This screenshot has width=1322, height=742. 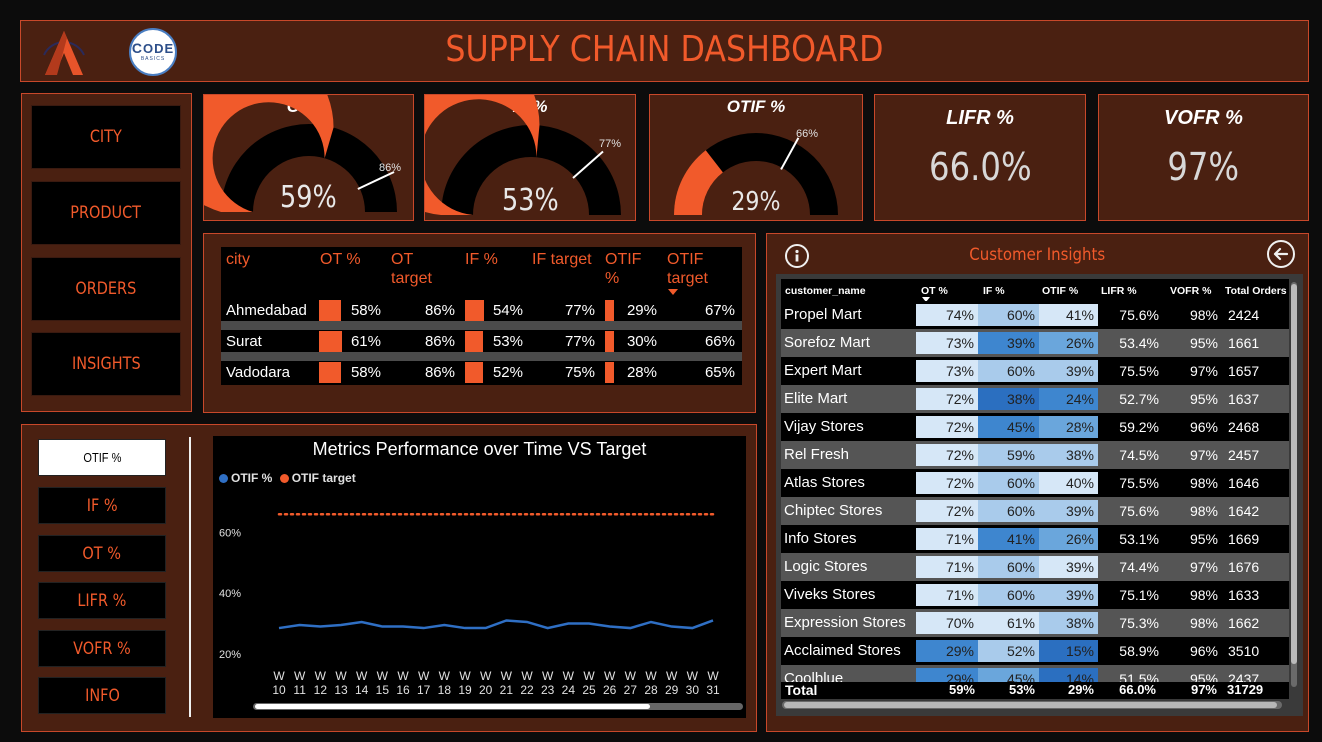 What do you see at coordinates (258, 372) in the screenshot?
I see `city-city-cell: Vadodara` at bounding box center [258, 372].